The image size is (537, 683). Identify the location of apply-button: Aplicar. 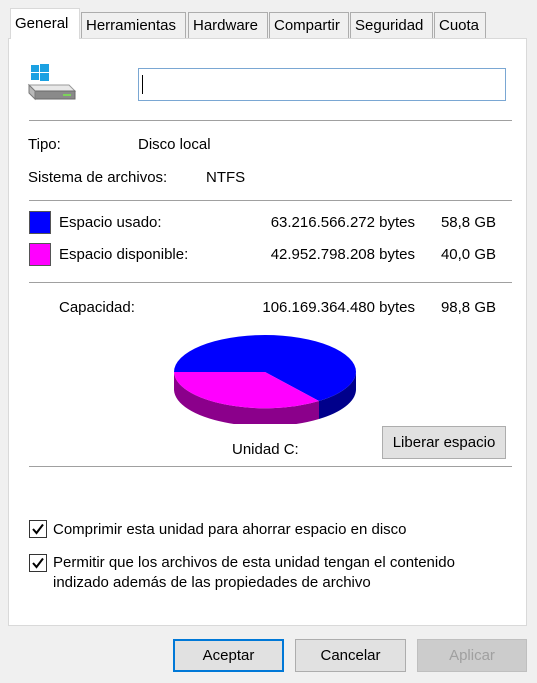
(472, 655).